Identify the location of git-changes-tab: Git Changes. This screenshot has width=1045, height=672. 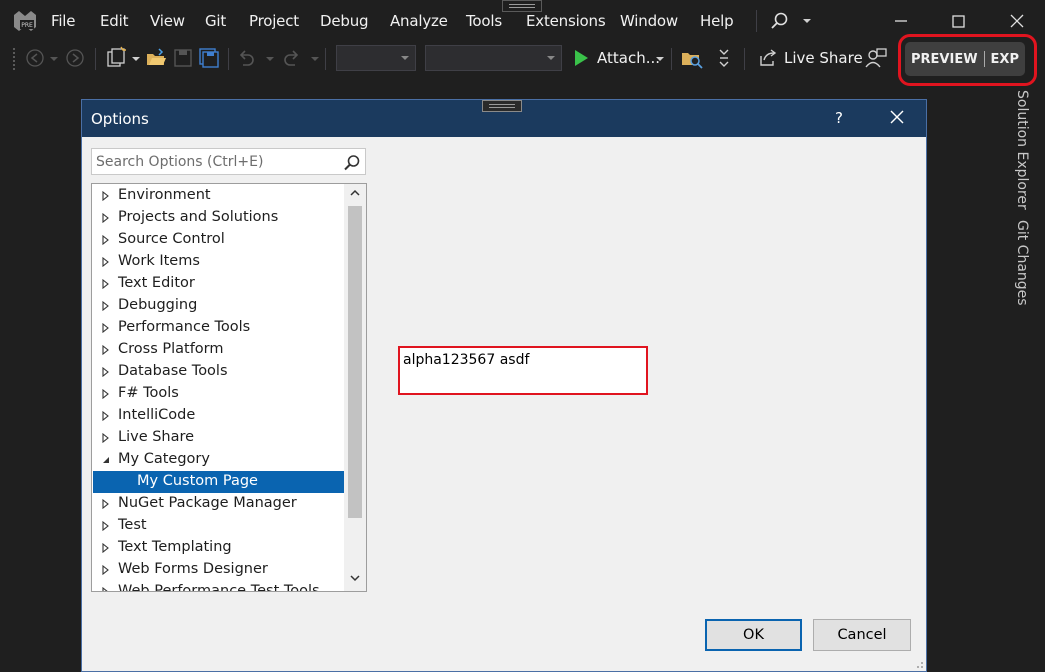
(1022, 263).